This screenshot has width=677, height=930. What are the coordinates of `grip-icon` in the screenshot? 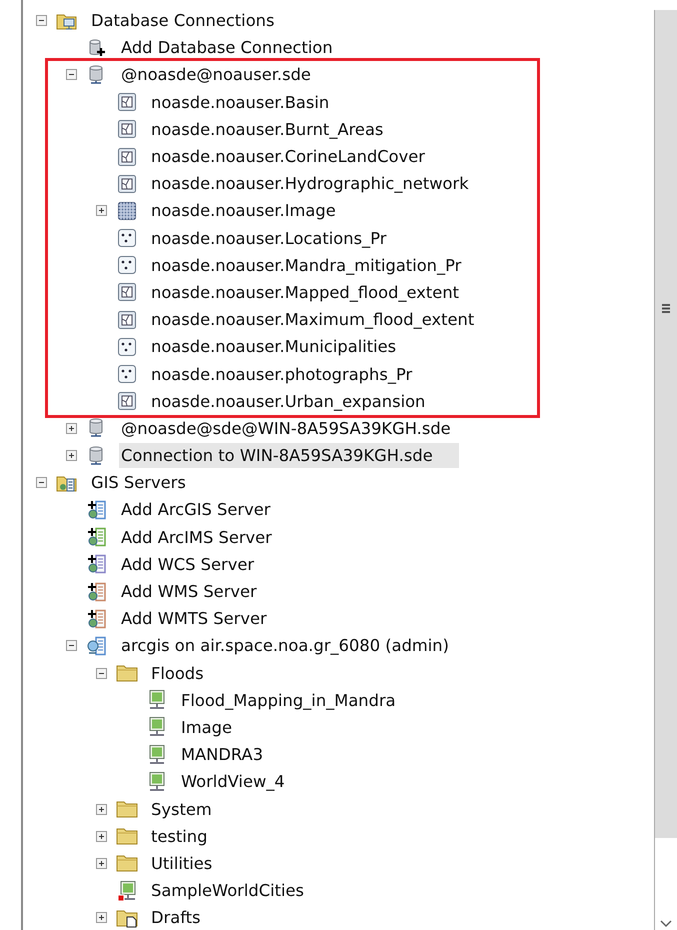 It's located at (666, 308).